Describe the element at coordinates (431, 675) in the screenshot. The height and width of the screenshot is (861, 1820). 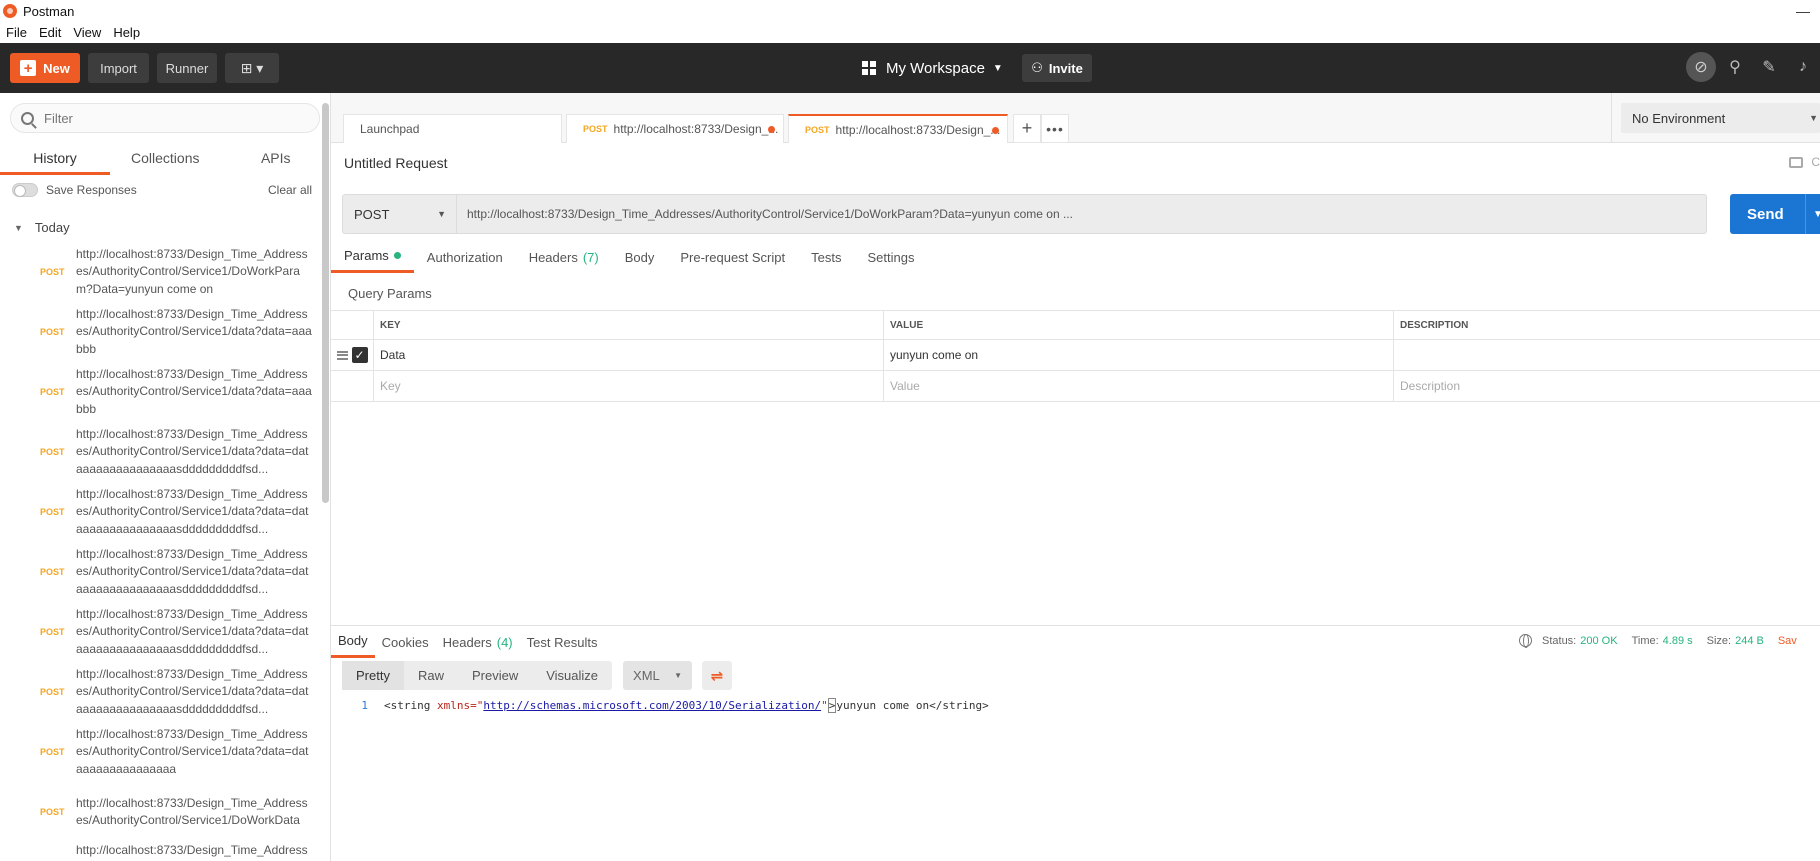
I see `view-raw: Raw` at that location.